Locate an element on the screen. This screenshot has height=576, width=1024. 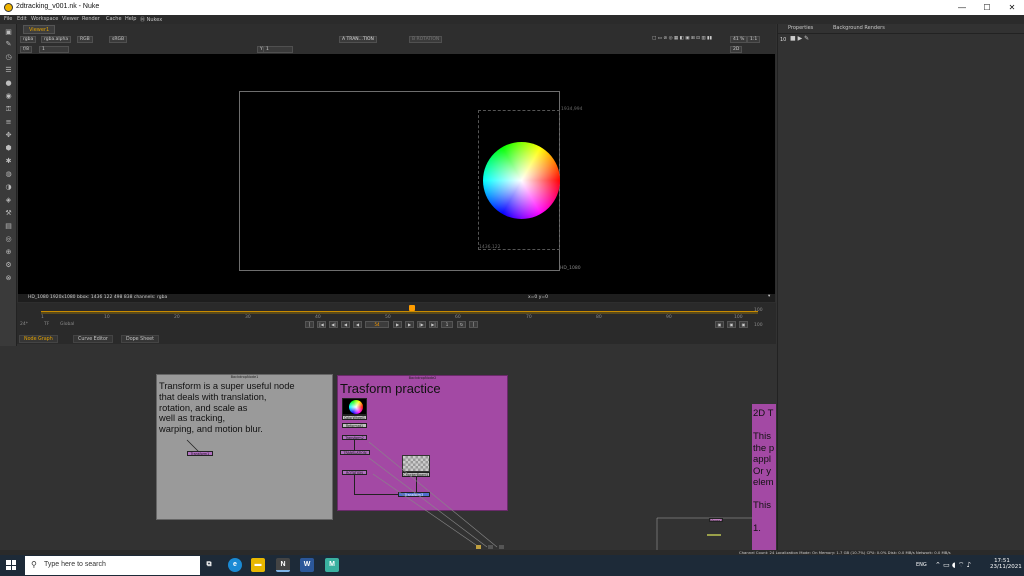
layer-select: rgba.alpha is located at coordinates (56, 39).